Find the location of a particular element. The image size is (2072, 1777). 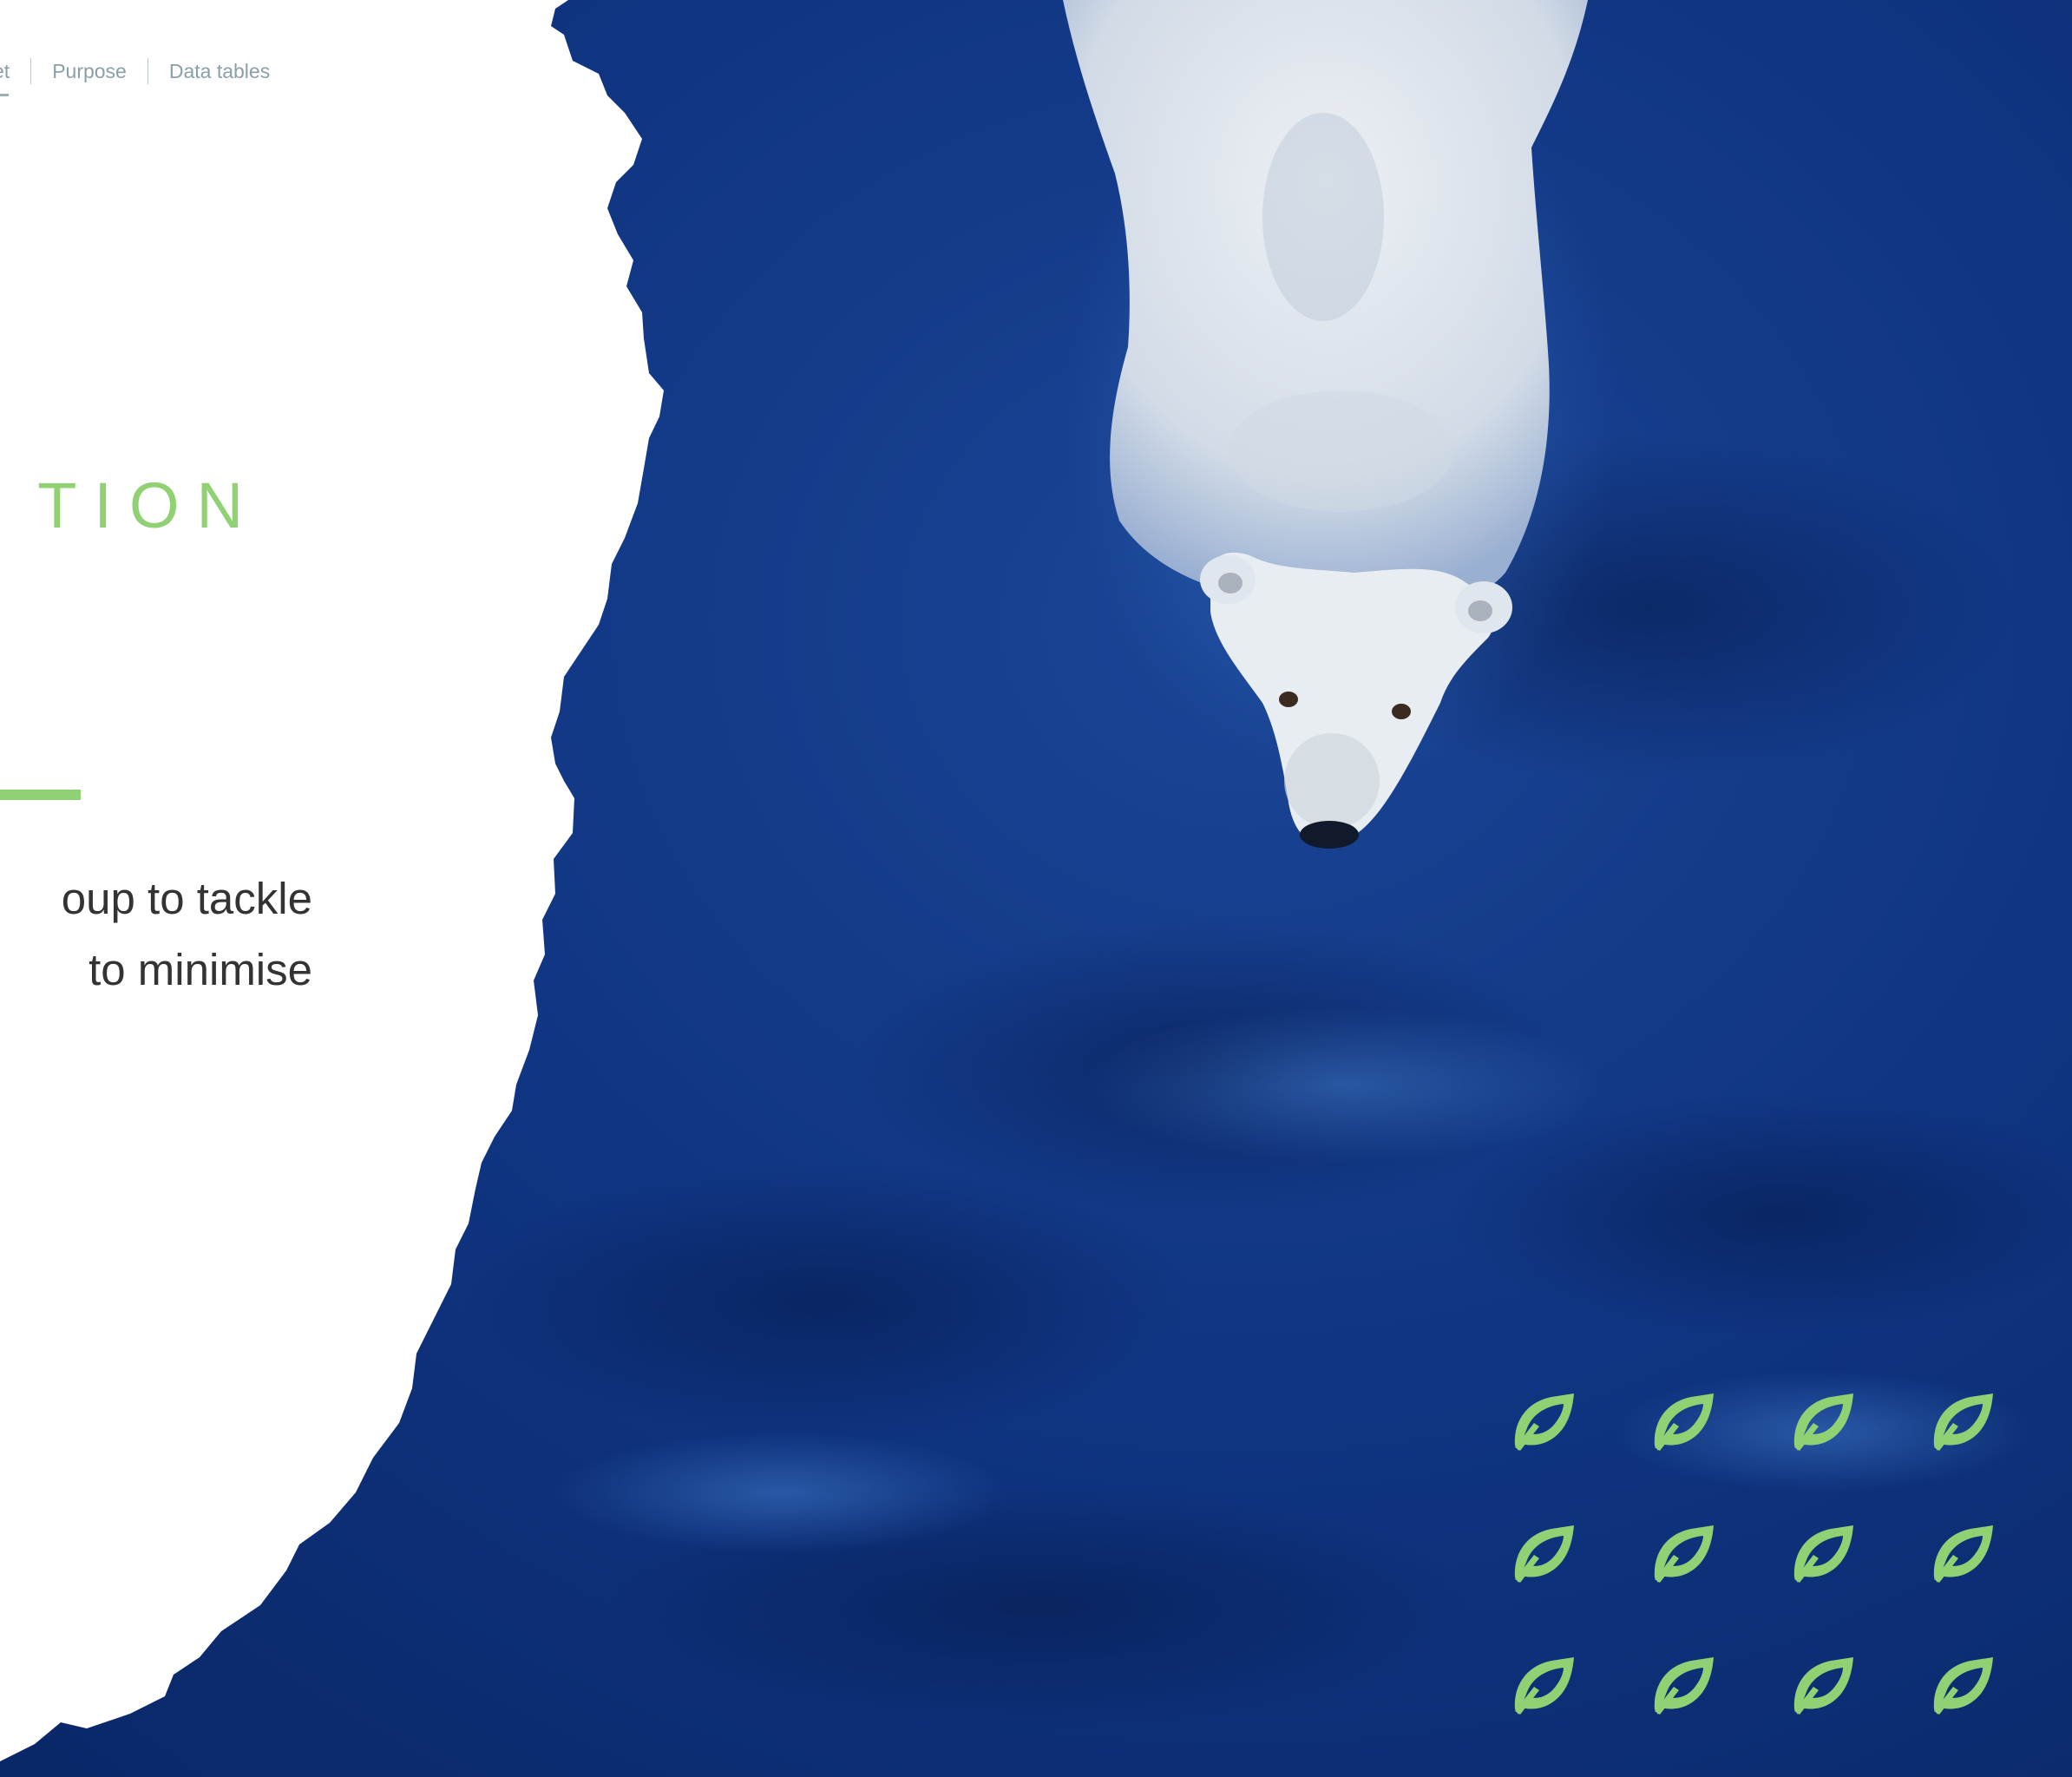

breadcrumb-nav: et Purpose Data tables is located at coordinates (145, 75).